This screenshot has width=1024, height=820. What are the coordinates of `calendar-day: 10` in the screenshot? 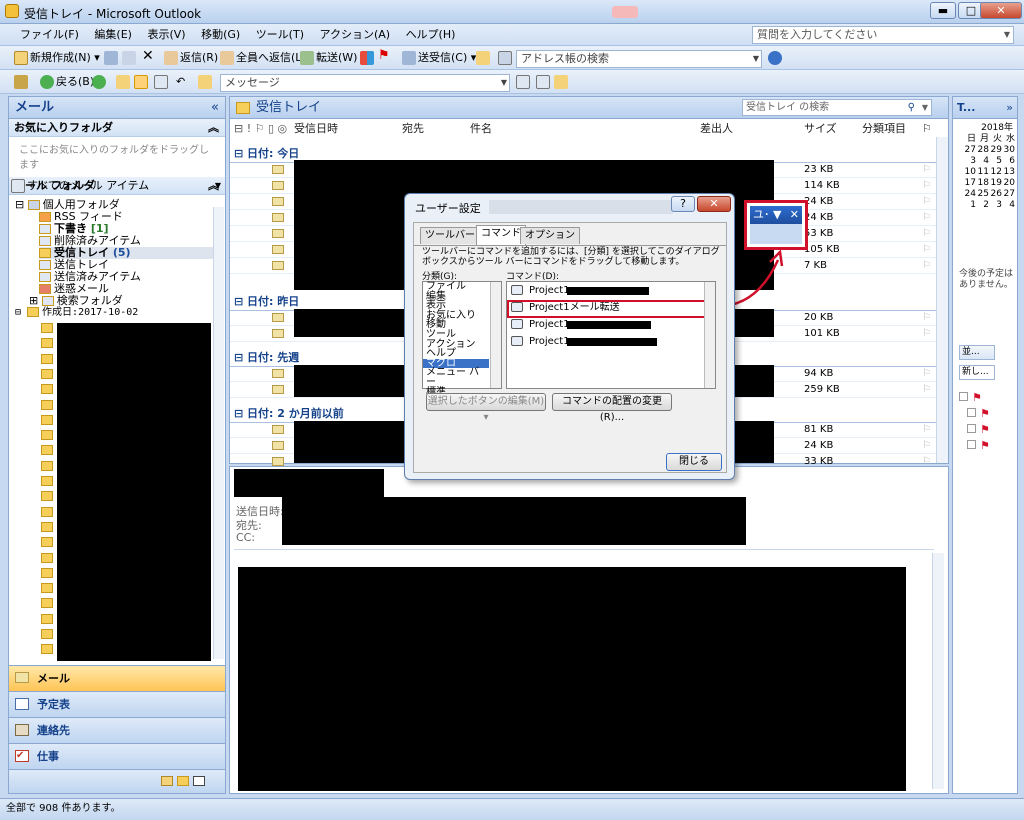 It's located at (969, 172).